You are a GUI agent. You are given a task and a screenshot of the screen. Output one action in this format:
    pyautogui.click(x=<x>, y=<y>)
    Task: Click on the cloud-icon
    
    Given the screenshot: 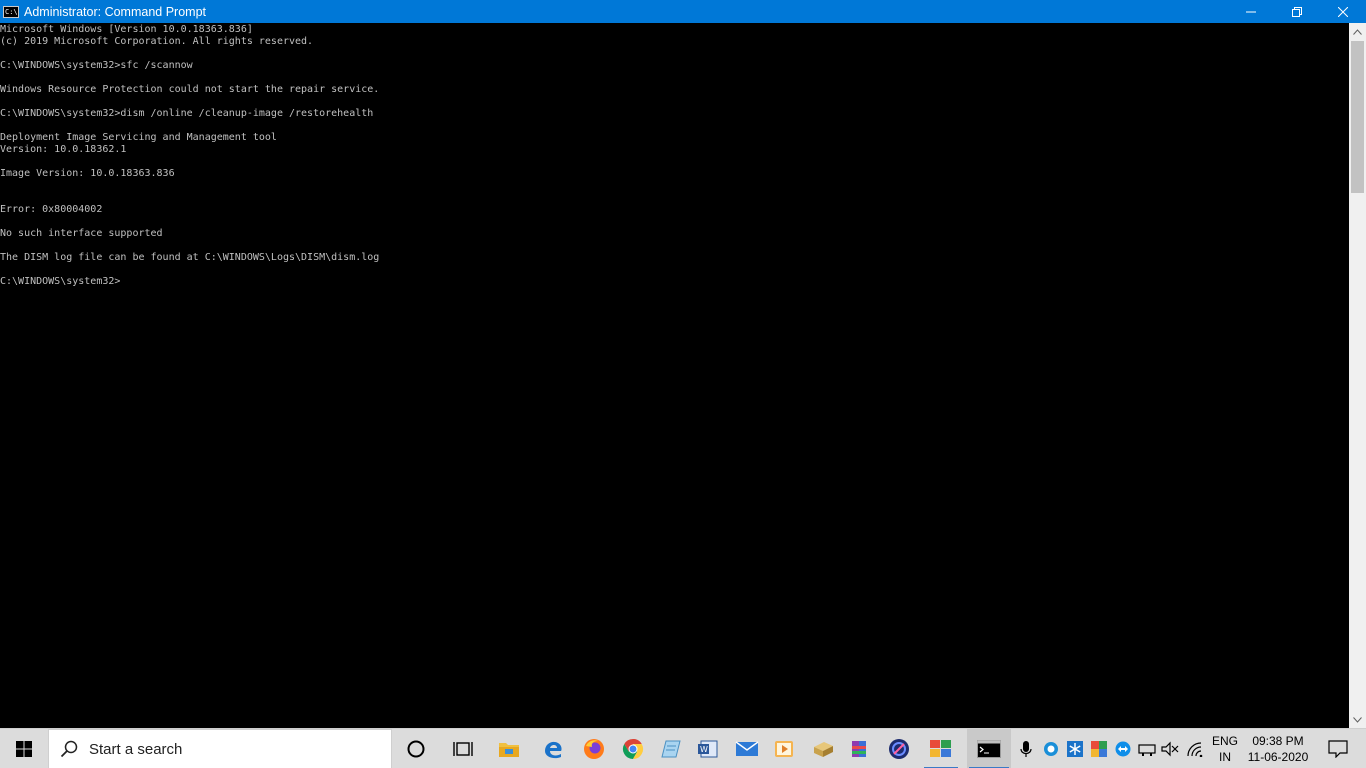 What is the action you would take?
    pyautogui.click(x=1051, y=749)
    